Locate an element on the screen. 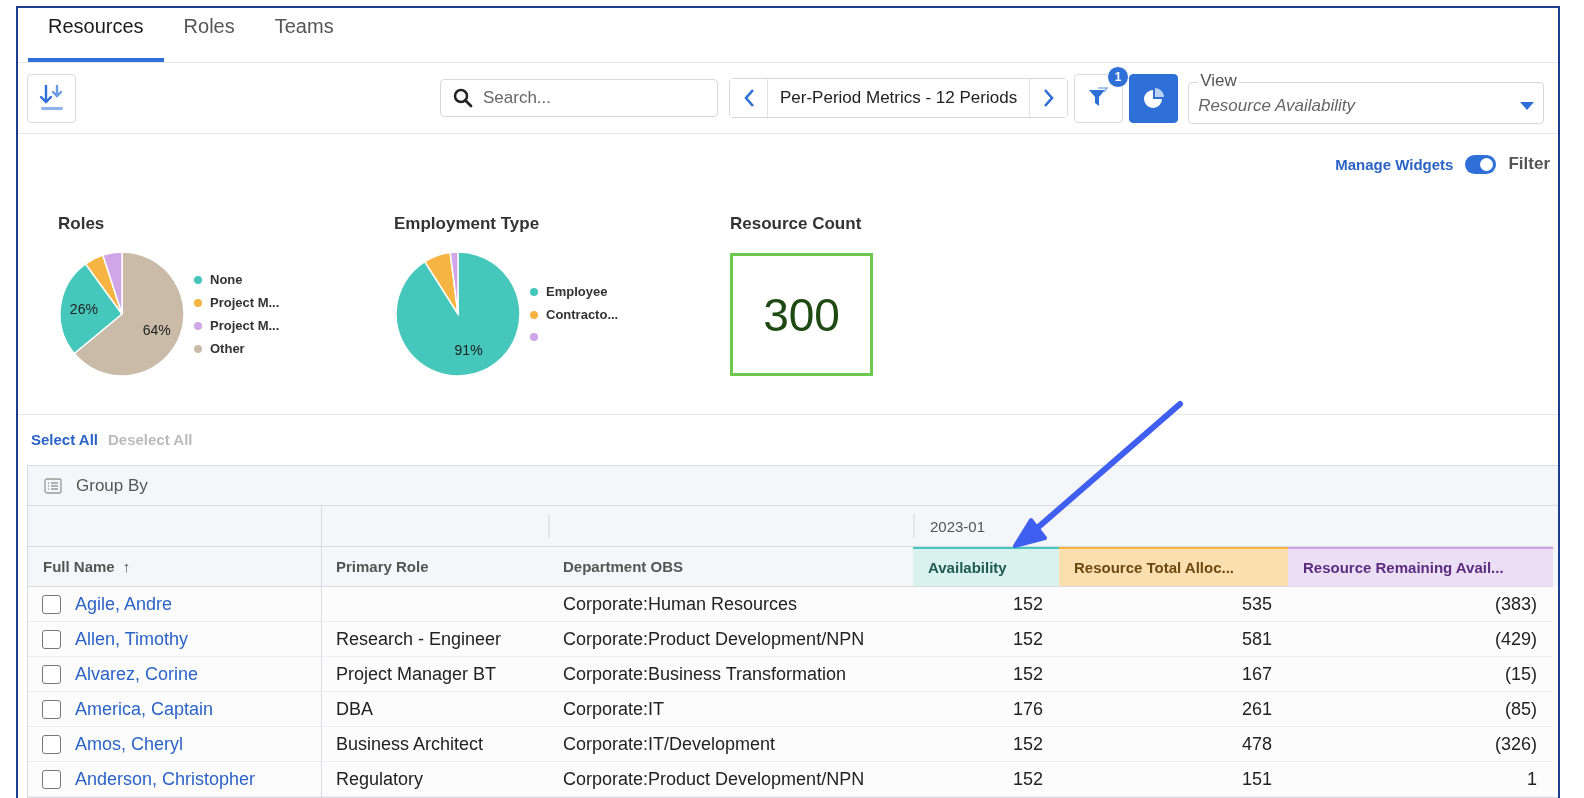 Image resolution: width=1584 pixels, height=798 pixels. table-cell: Corporate:IT/Development is located at coordinates (669, 744).